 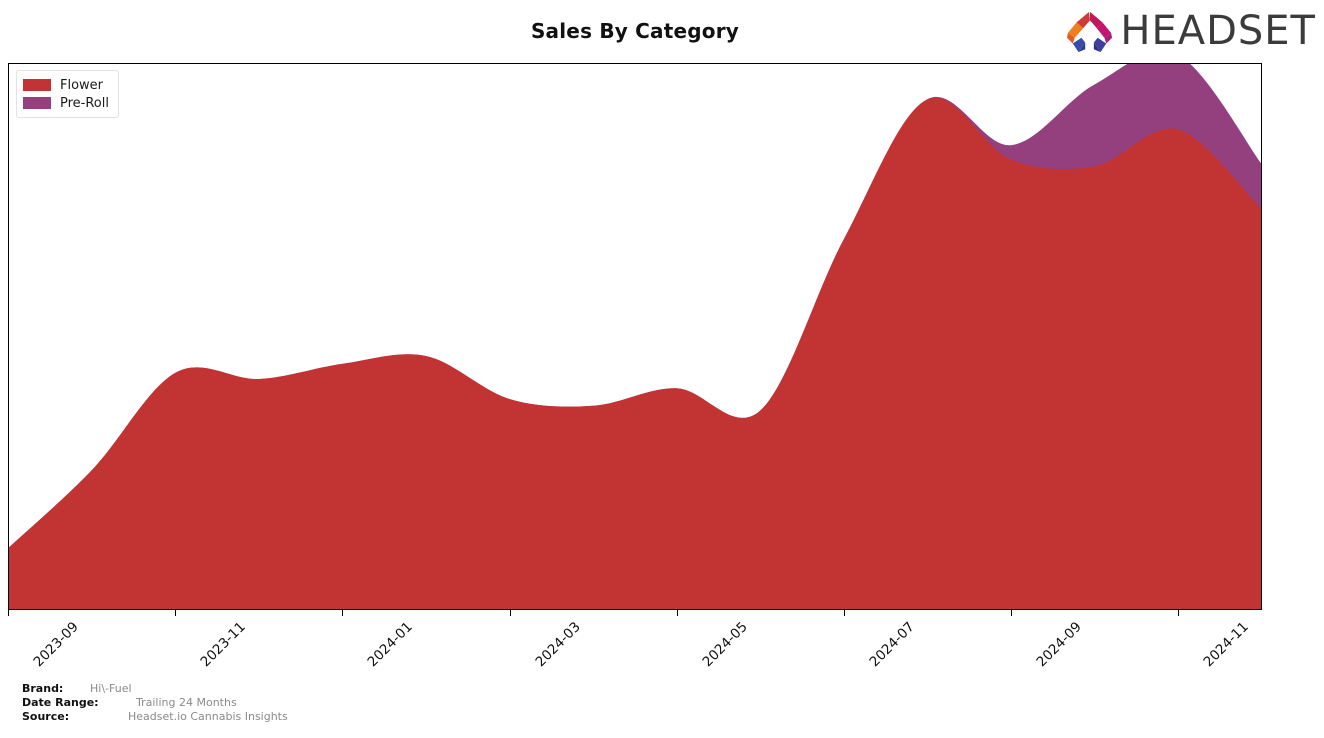 I want to click on date-range-label: Date Range:, so click(x=60, y=702).